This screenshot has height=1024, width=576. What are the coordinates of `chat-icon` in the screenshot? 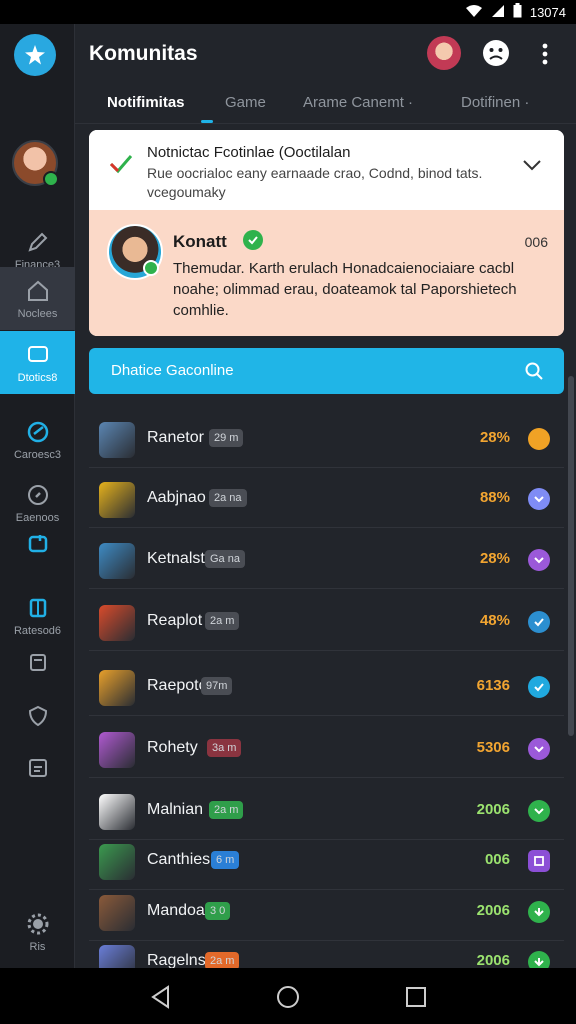 It's located at (37, 353).